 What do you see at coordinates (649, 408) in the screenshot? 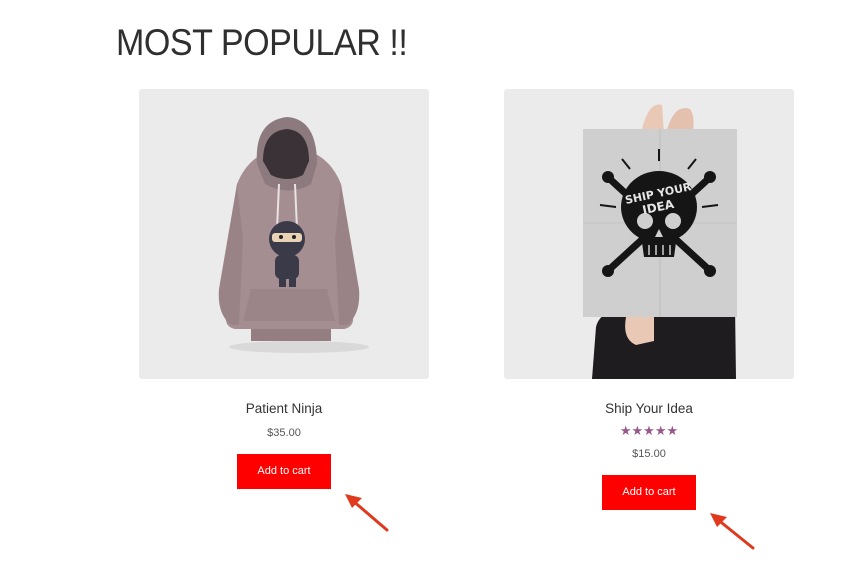
I see `product-name: Ship Your Idea` at bounding box center [649, 408].